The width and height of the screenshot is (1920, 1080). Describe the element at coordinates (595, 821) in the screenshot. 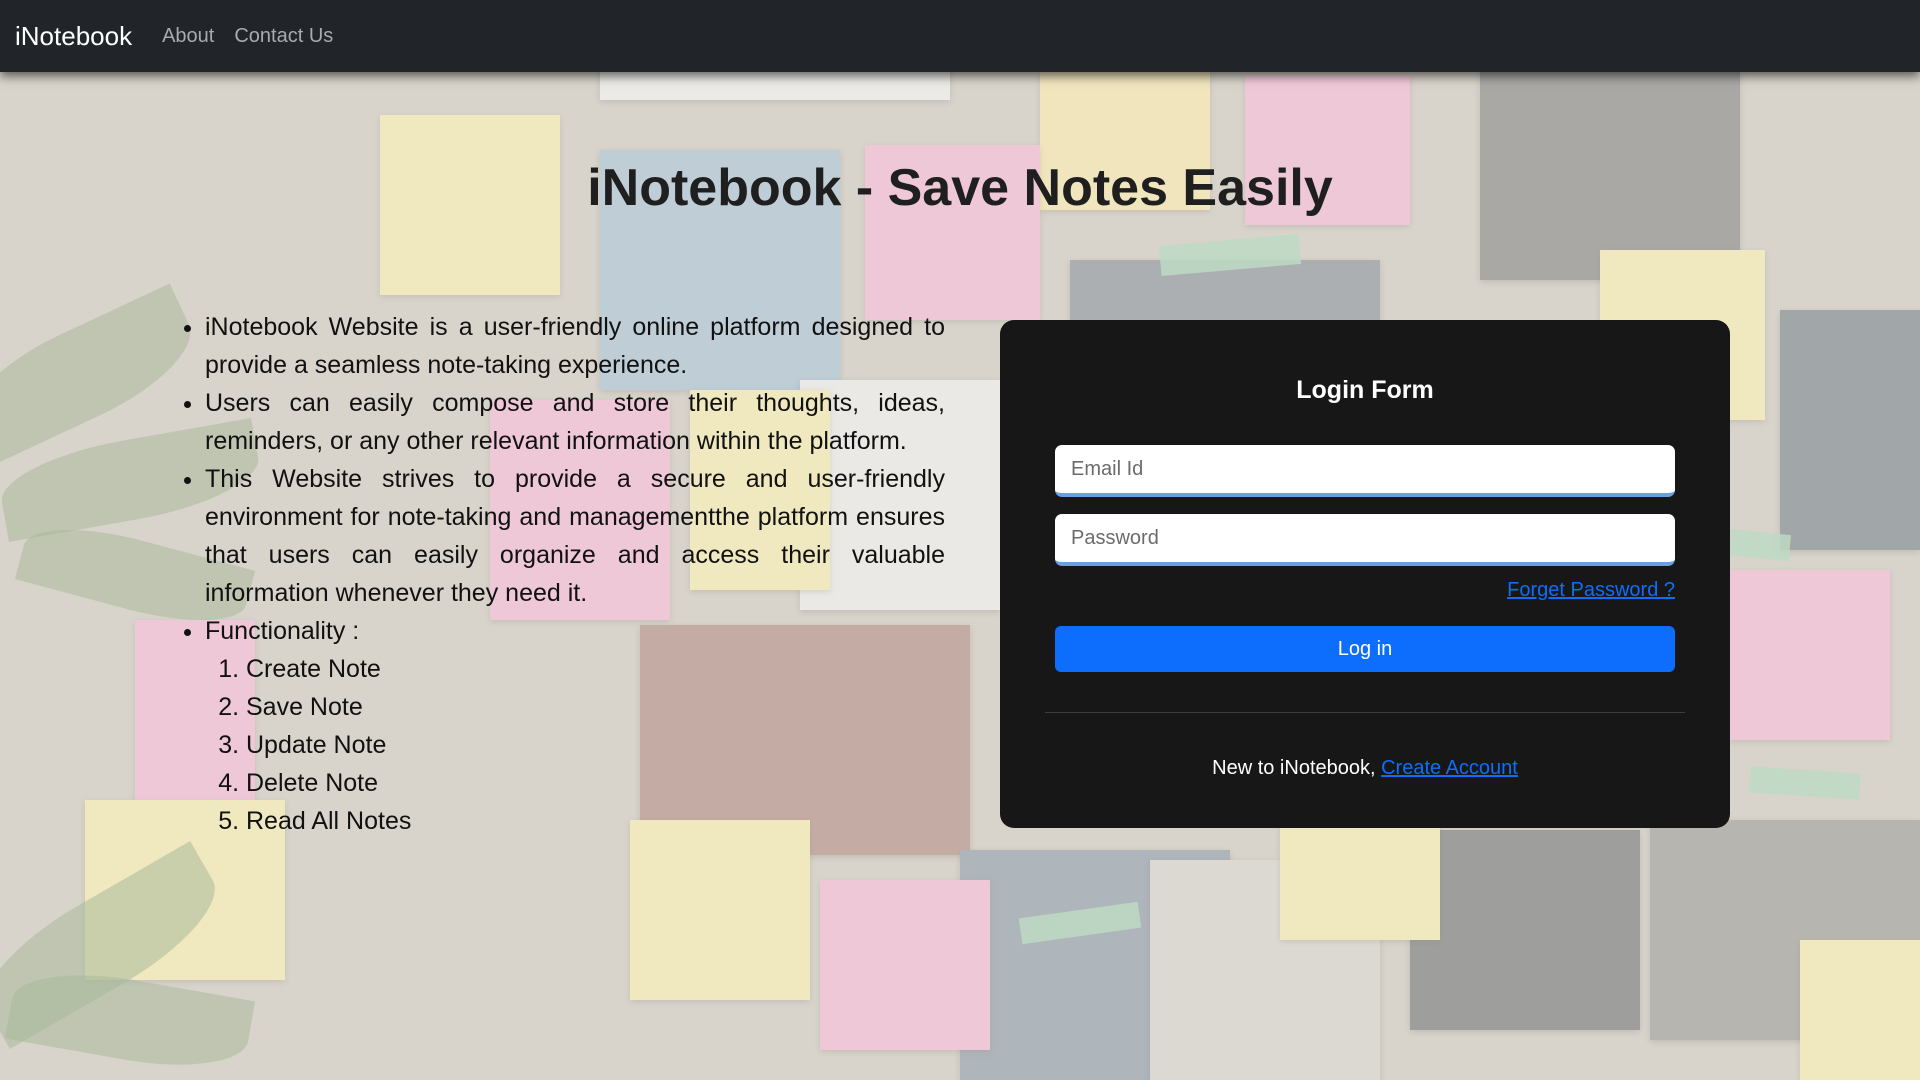

I see `functionality-list-item: Read All Notes` at that location.